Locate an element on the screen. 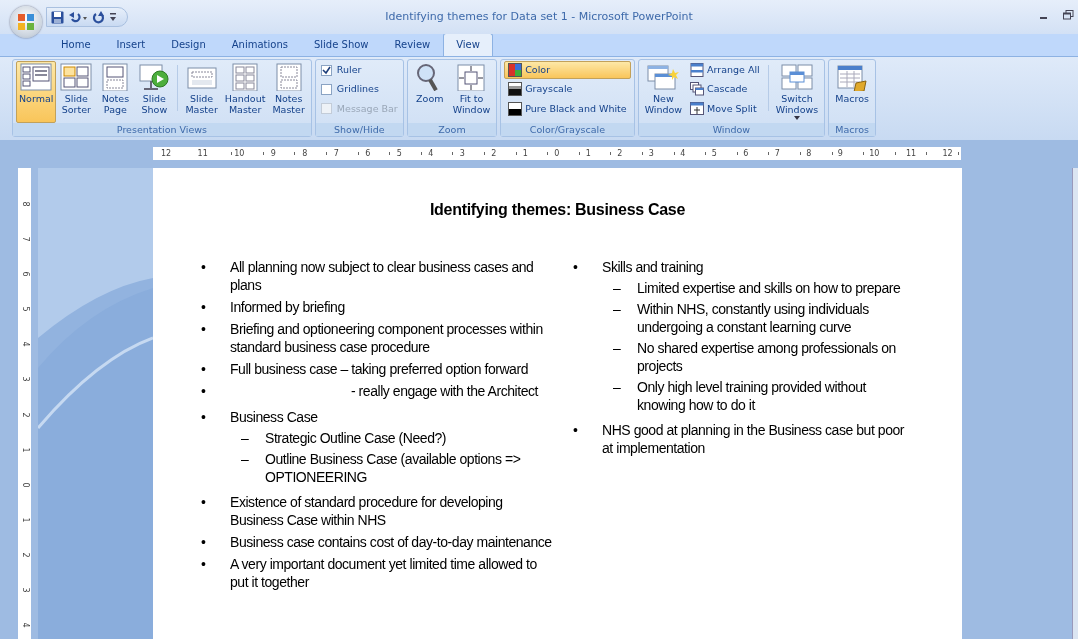  bullet-text: Business Case is located at coordinates (274, 417).